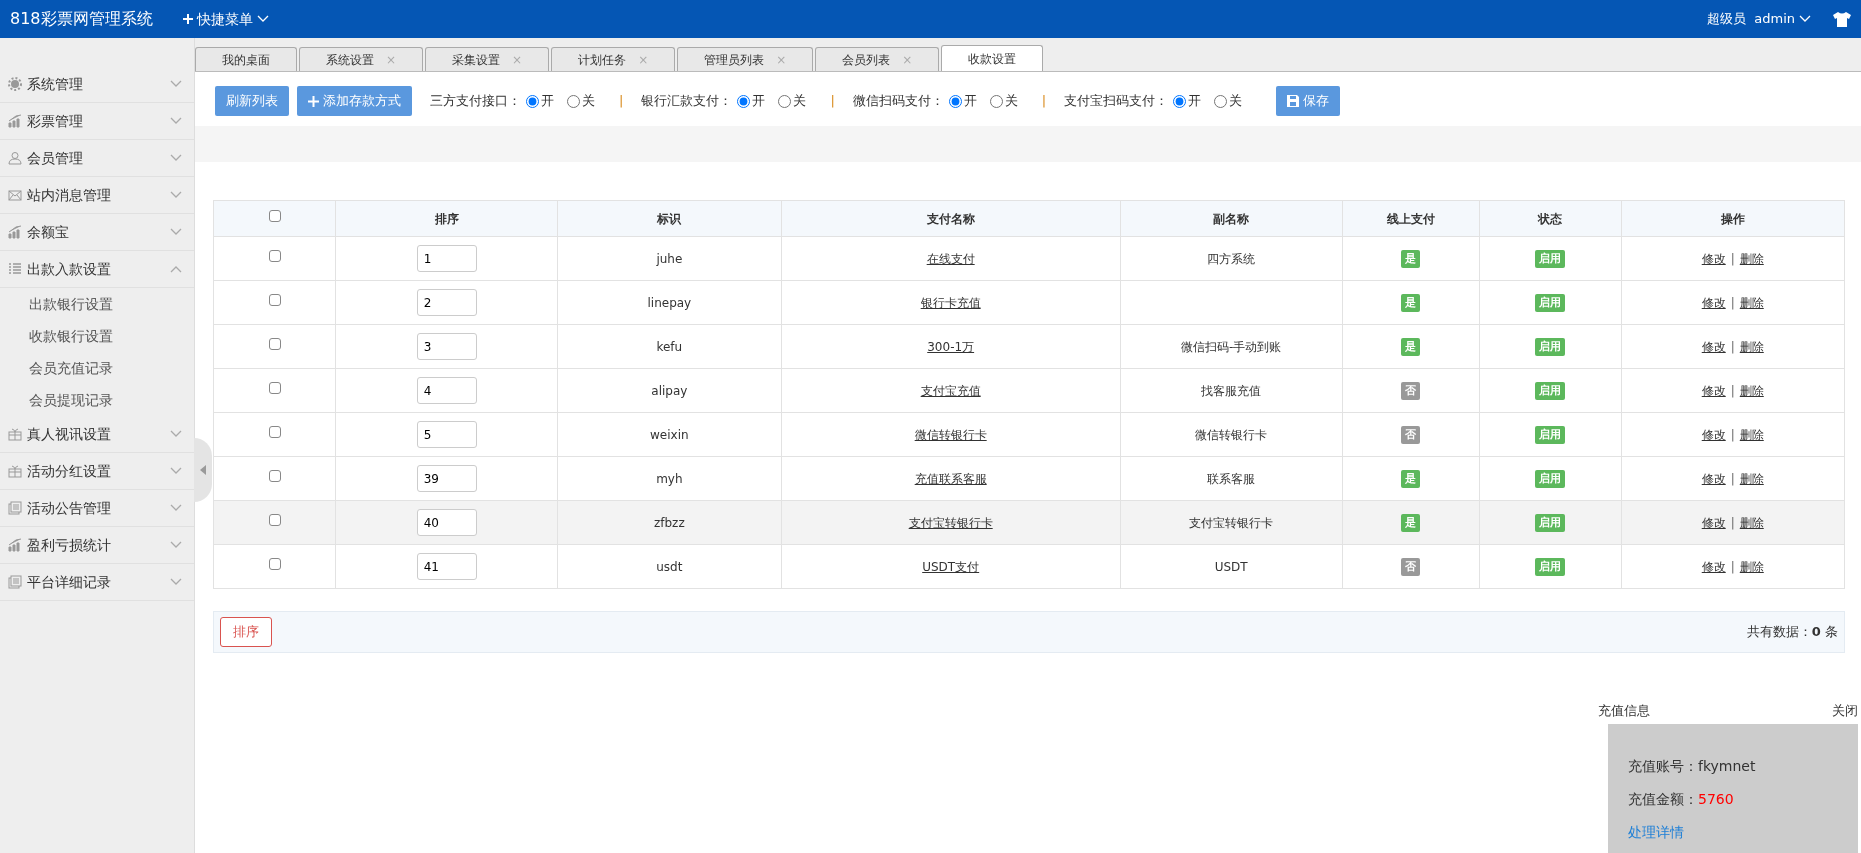  I want to click on tab: 管理员列表 ×, so click(745, 59).